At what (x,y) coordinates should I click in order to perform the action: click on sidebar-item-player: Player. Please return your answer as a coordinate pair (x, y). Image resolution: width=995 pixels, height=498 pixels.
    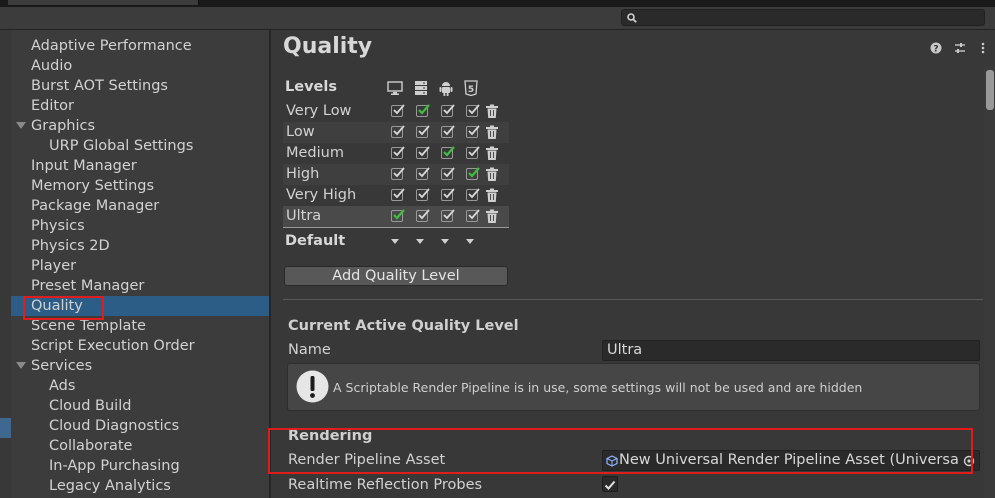
    Looking at the image, I should click on (140, 266).